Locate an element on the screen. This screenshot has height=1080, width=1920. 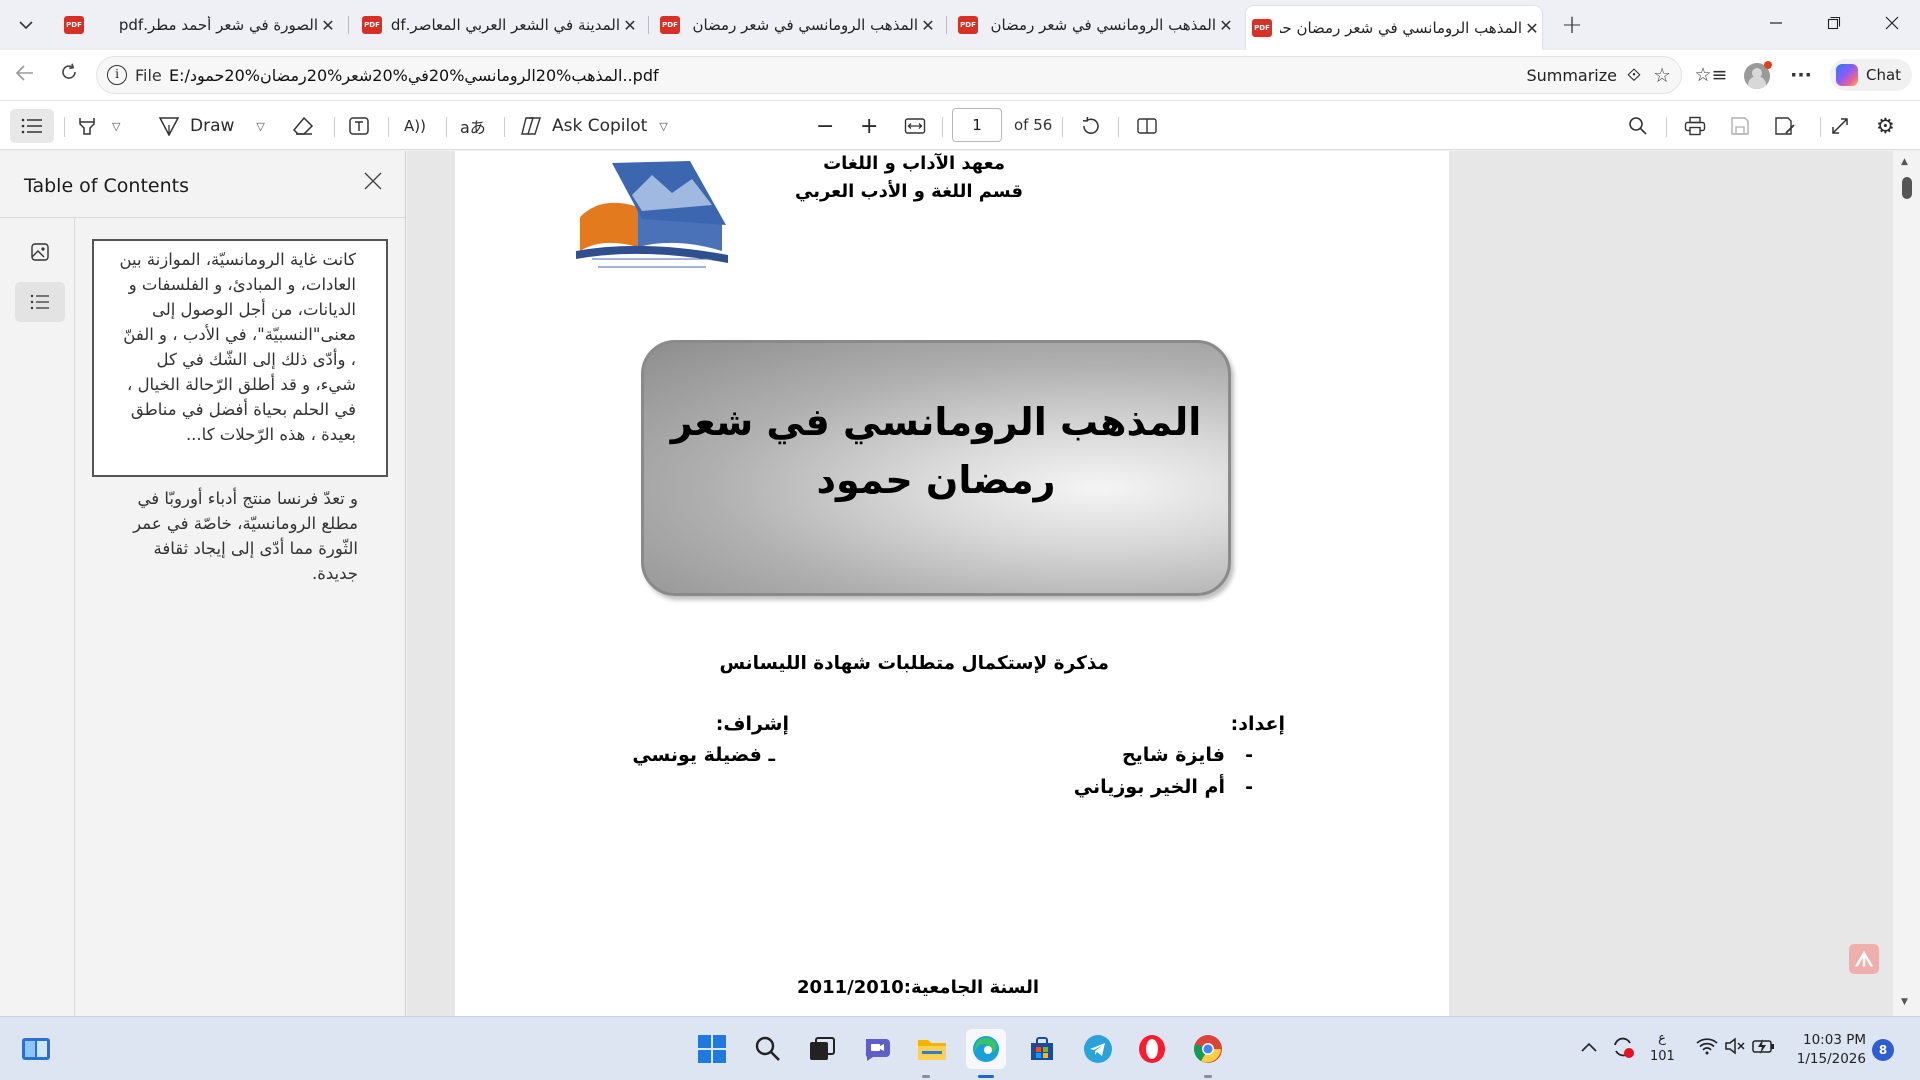
show-hidden-icons-button is located at coordinates (1589, 1047).